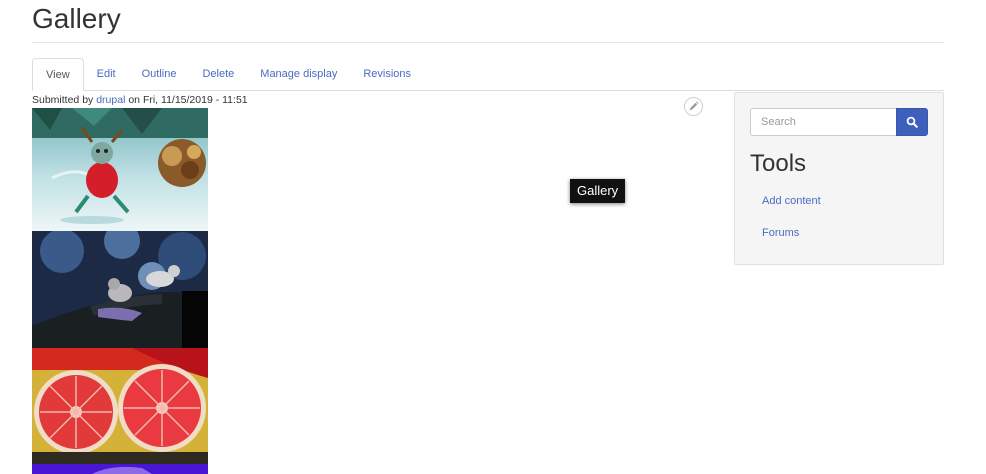  I want to click on title-divider, so click(488, 42).